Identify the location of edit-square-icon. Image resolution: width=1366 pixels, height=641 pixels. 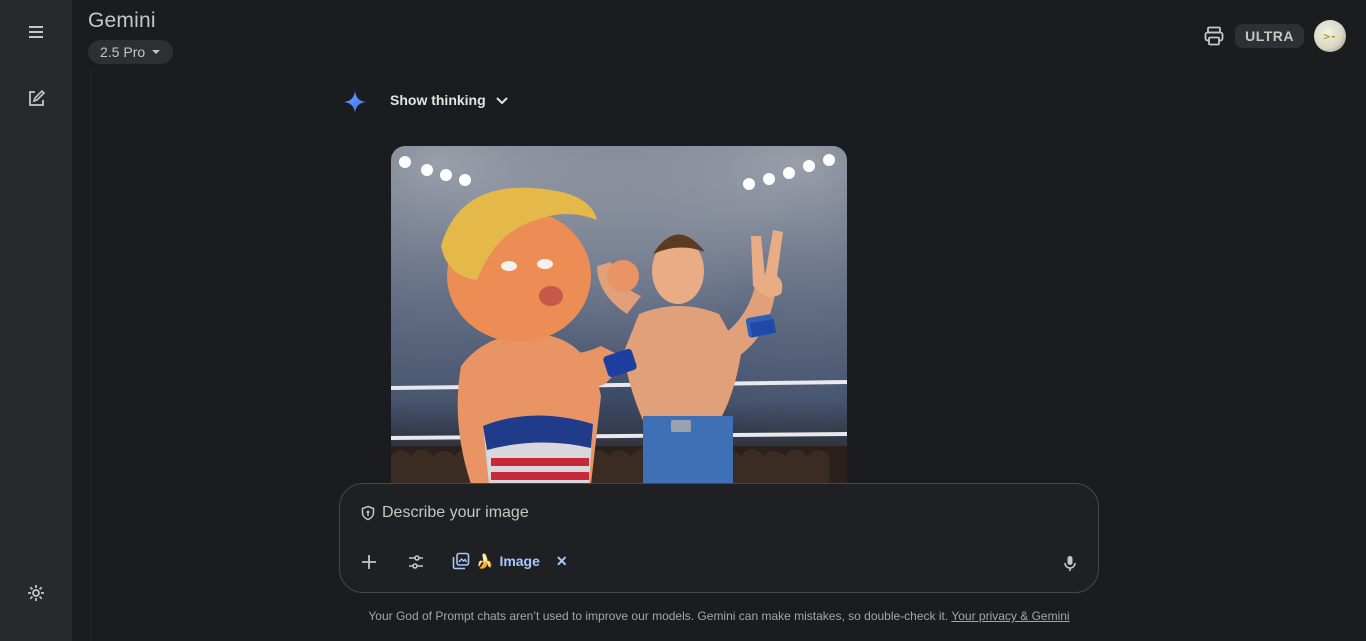
(37, 97).